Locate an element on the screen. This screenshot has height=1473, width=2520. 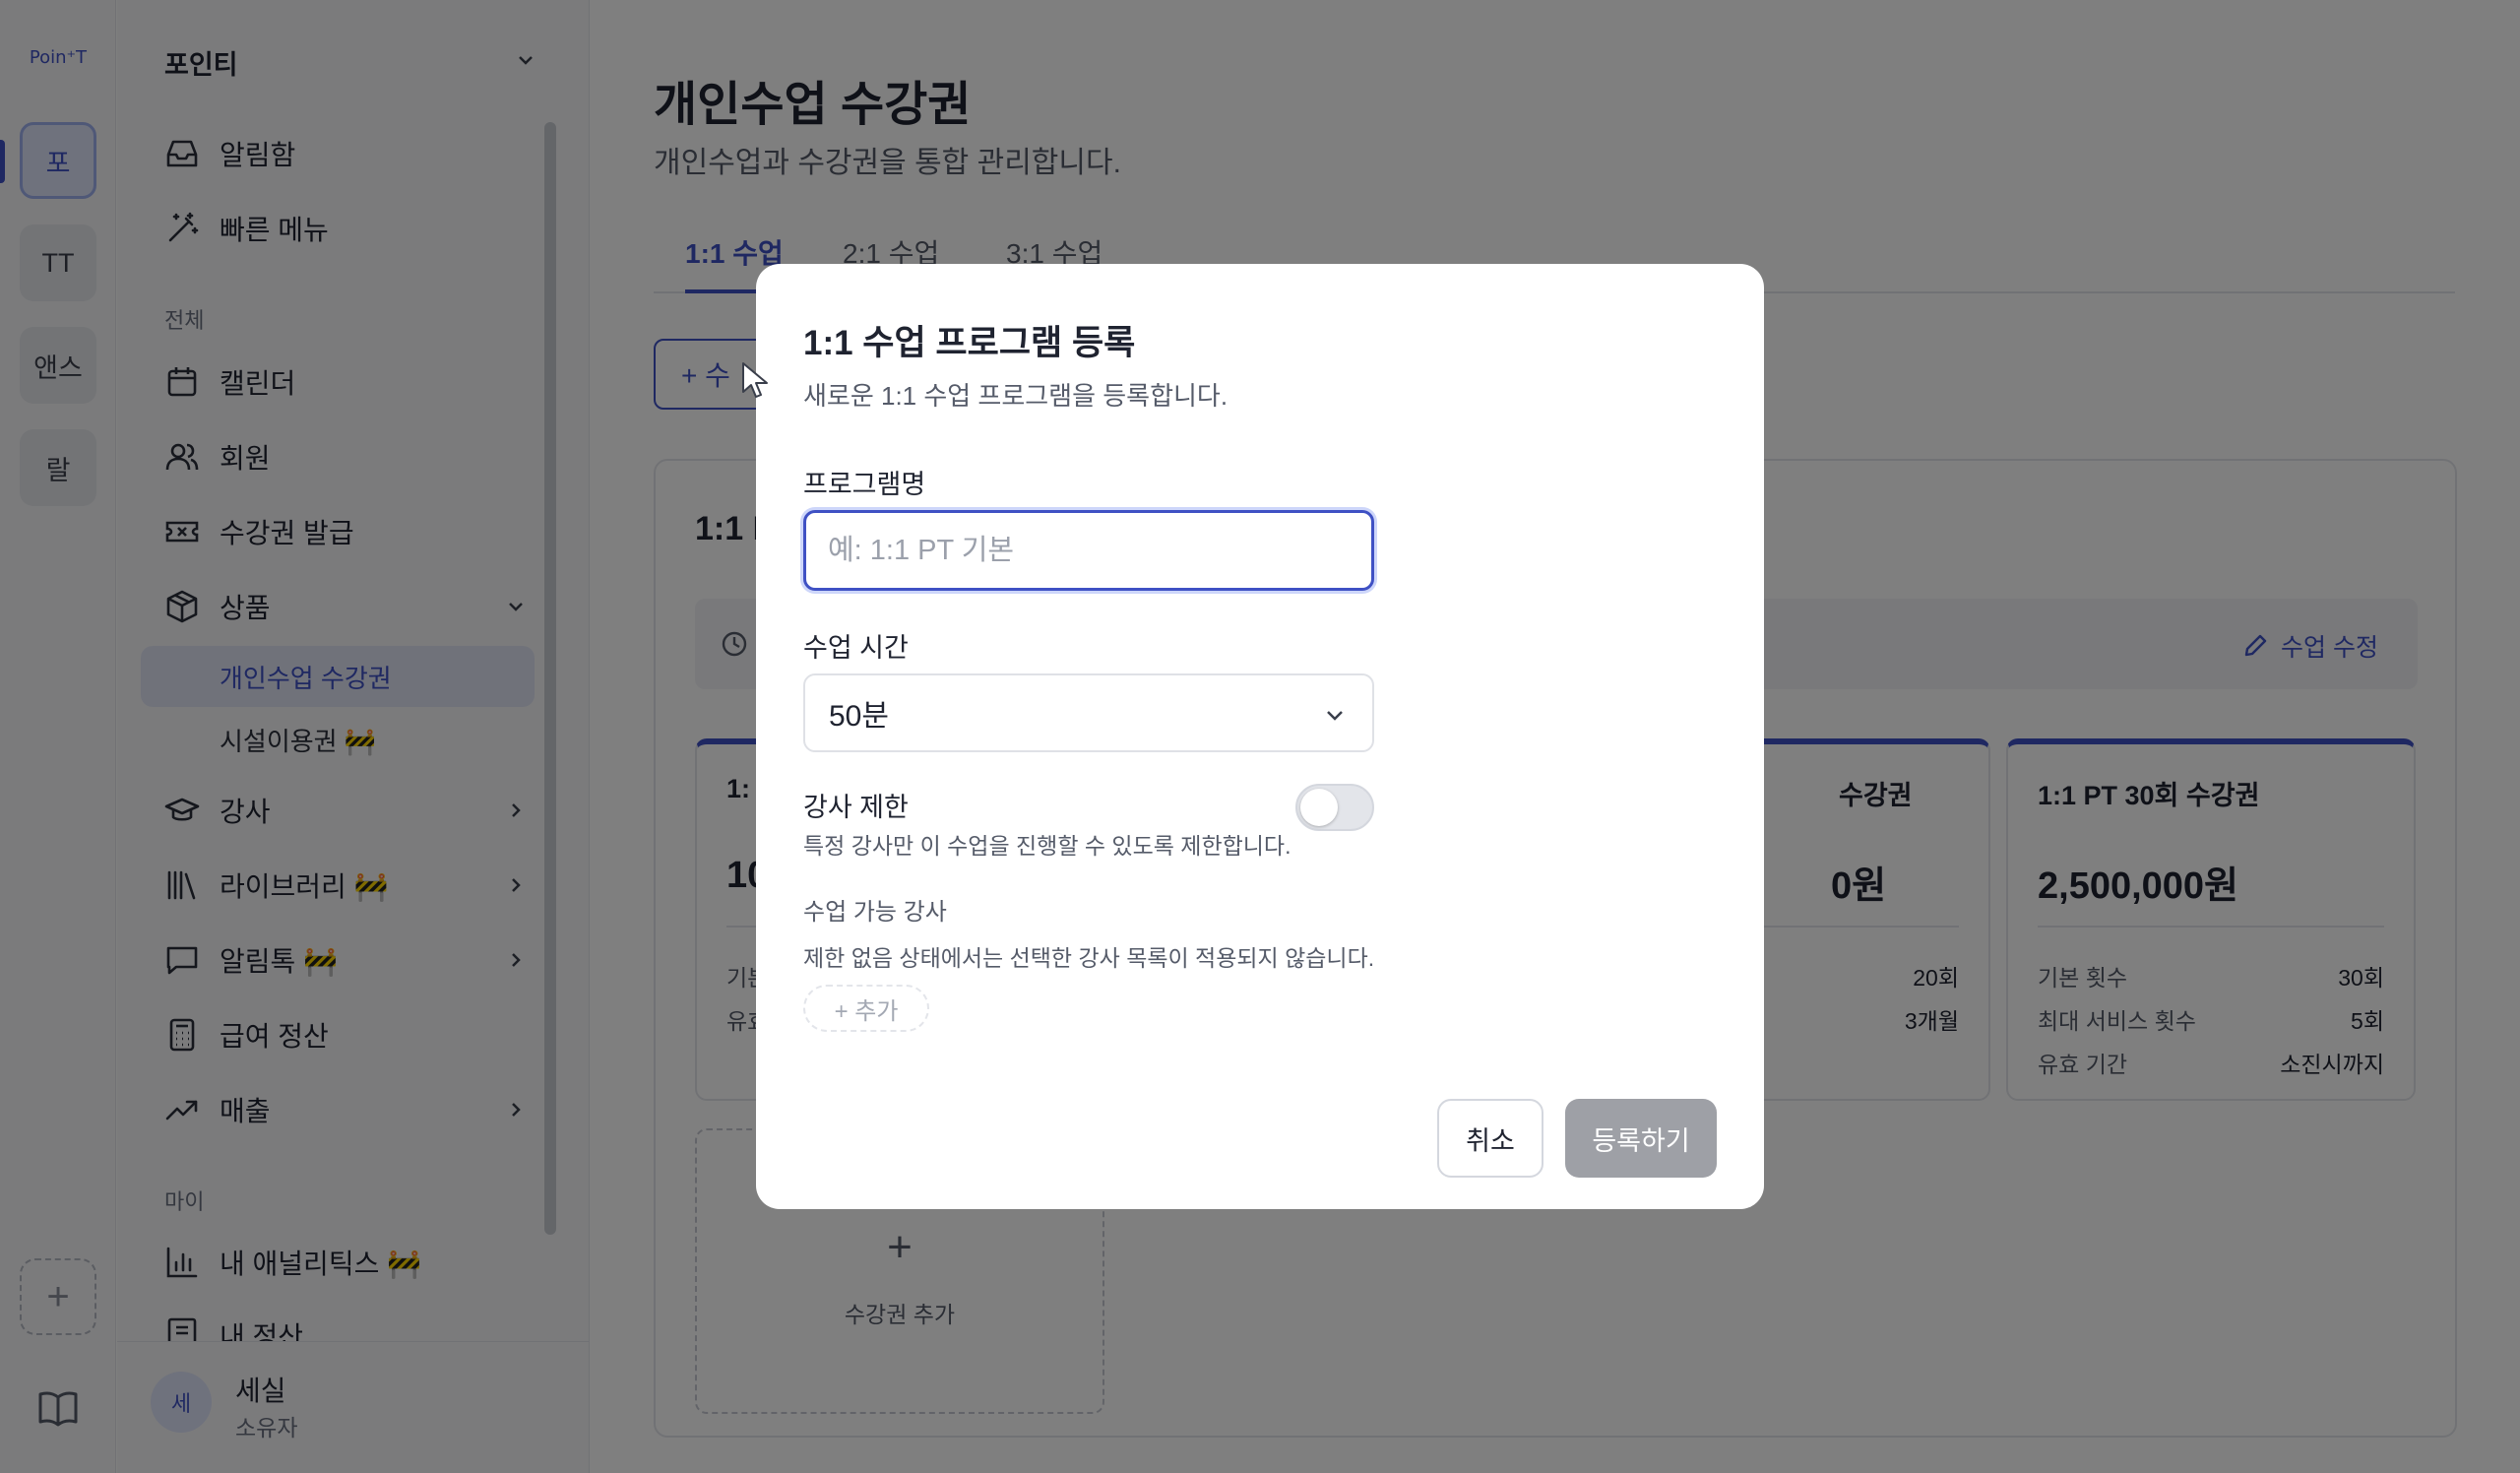
lesson-time-select: 50분 is located at coordinates (1088, 712).